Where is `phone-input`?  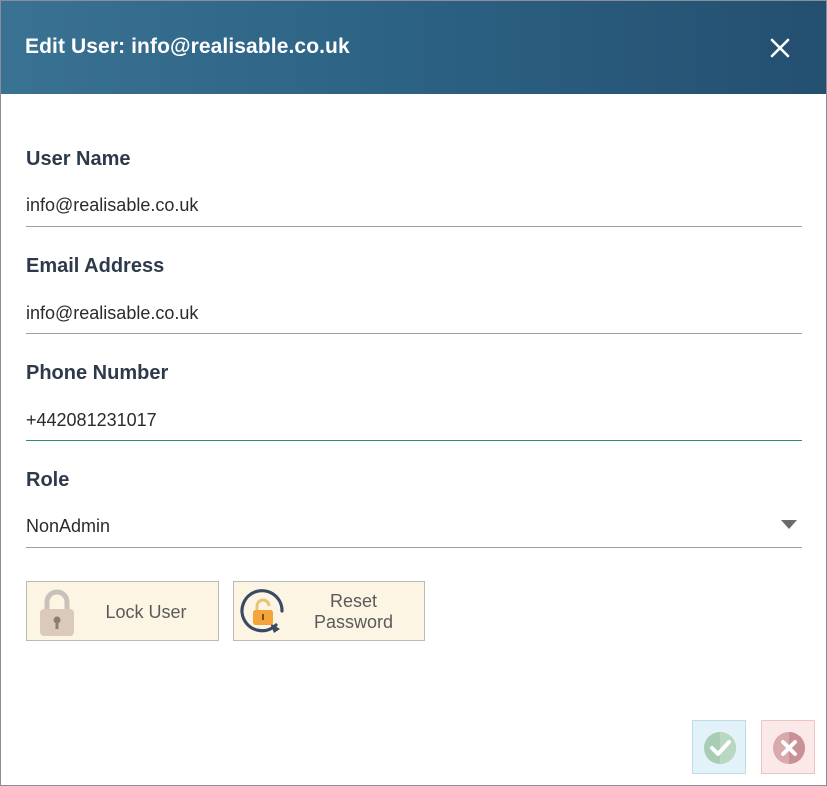
phone-input is located at coordinates (414, 420).